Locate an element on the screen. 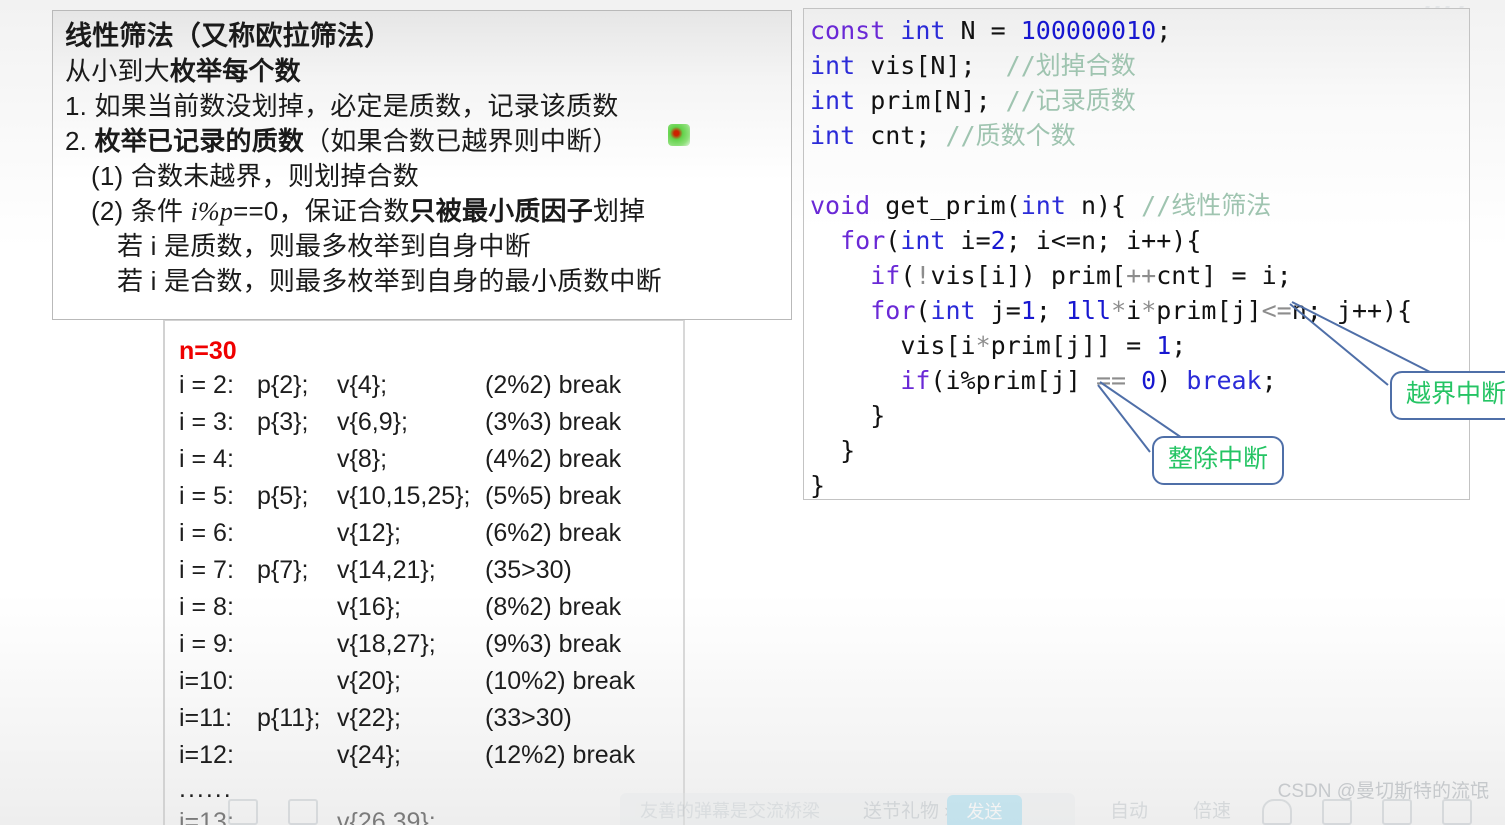 This screenshot has width=1505, height=825. trace-cell-v: v{22}; is located at coordinates (369, 718).